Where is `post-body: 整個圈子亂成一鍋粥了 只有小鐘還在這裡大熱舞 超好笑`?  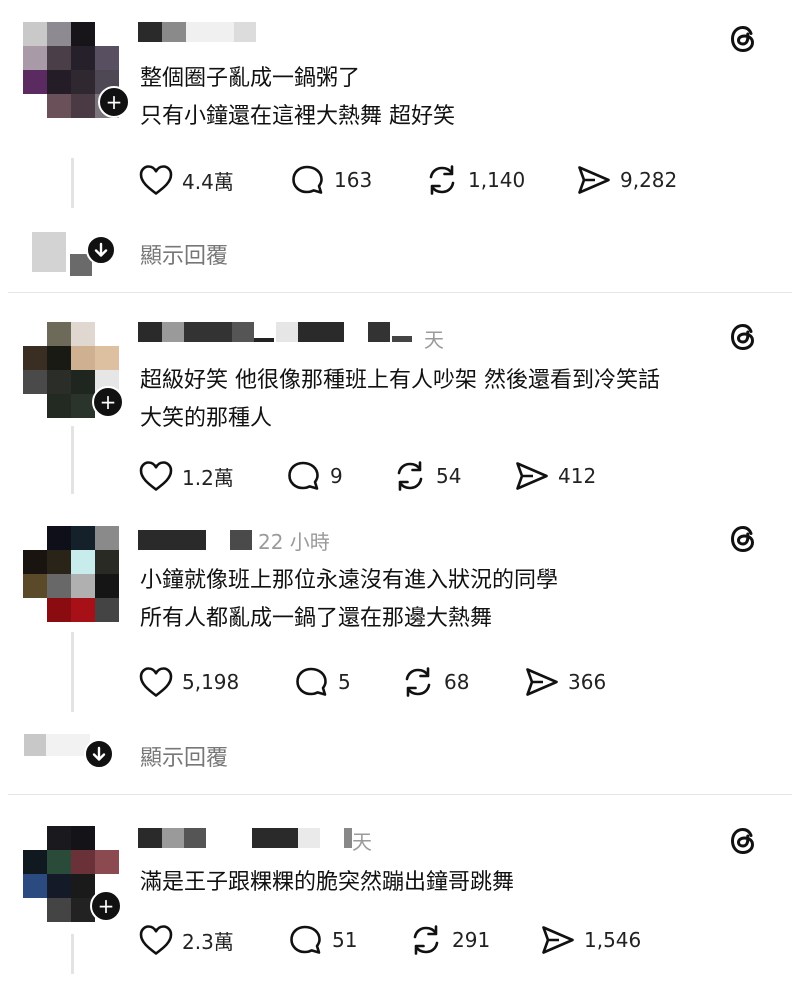 post-body: 整個圈子亂成一鍋粥了 只有小鐘還在這裡大熱舞 超好笑 is located at coordinates (297, 98).